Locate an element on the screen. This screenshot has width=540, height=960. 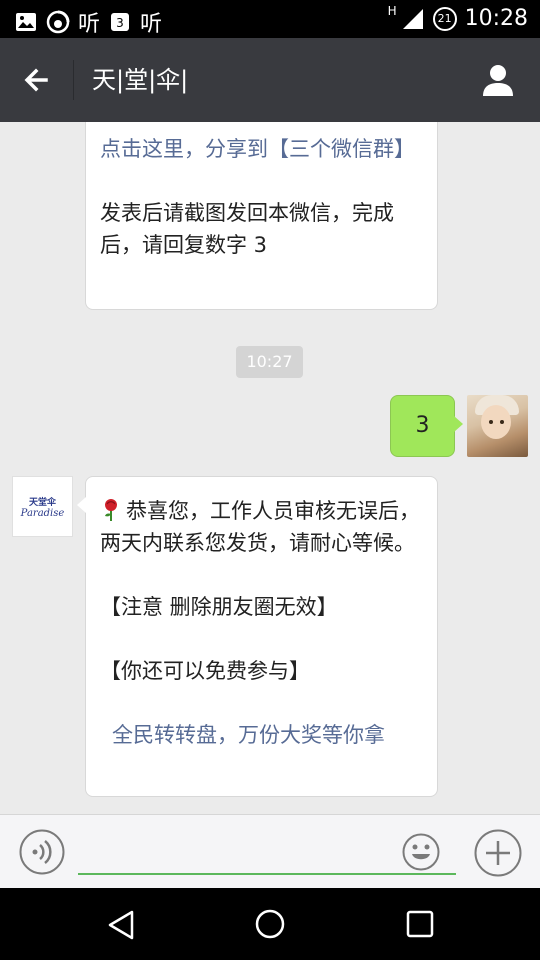
input-bar is located at coordinates (270, 851).